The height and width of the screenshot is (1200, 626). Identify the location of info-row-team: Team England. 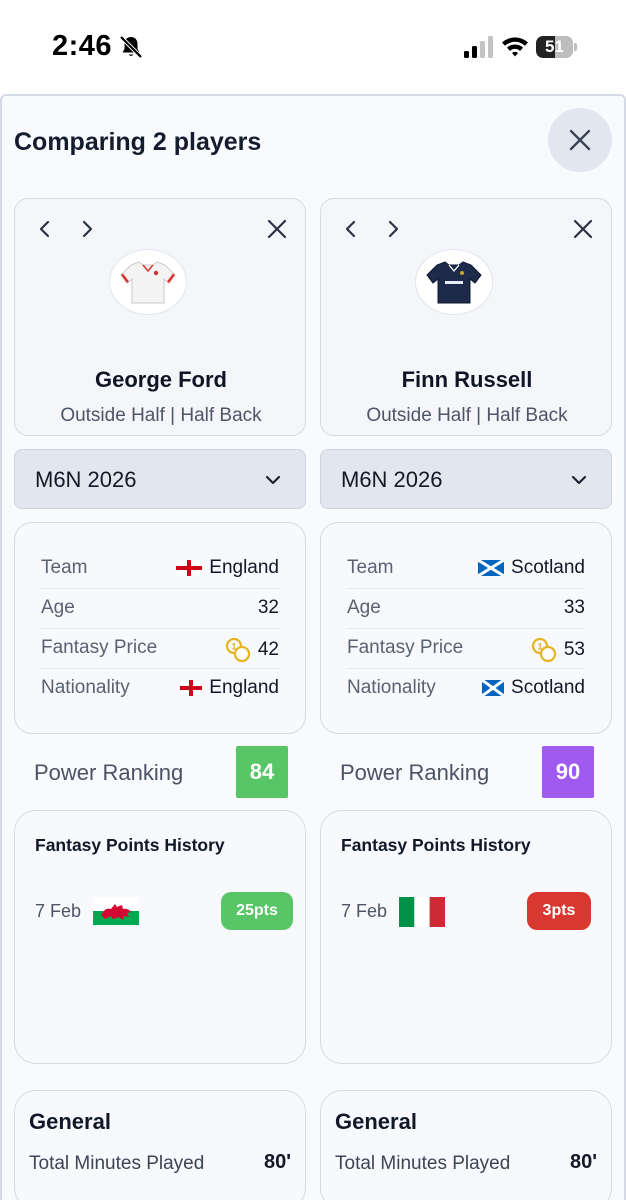
(160, 569).